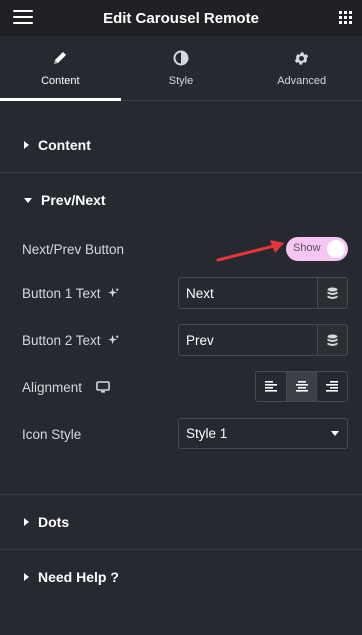 The image size is (362, 635). Describe the element at coordinates (301, 68) in the screenshot. I see `tab-advanced: Advanced` at that location.